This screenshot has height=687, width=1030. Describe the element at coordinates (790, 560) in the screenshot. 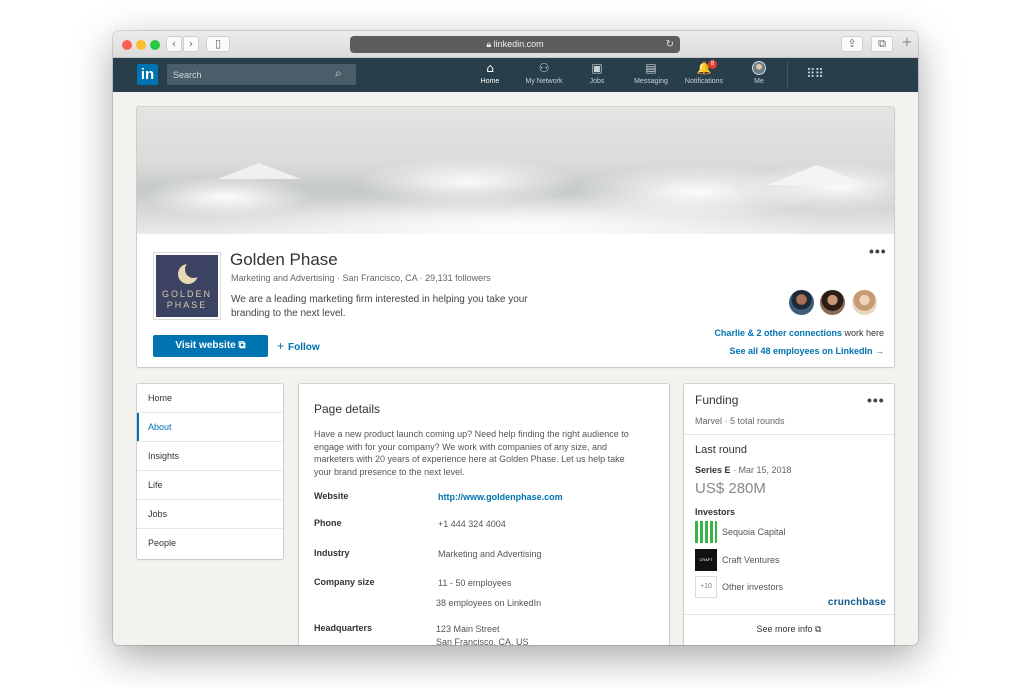

I see `investor-row: CRAFT Craft Ventures` at that location.